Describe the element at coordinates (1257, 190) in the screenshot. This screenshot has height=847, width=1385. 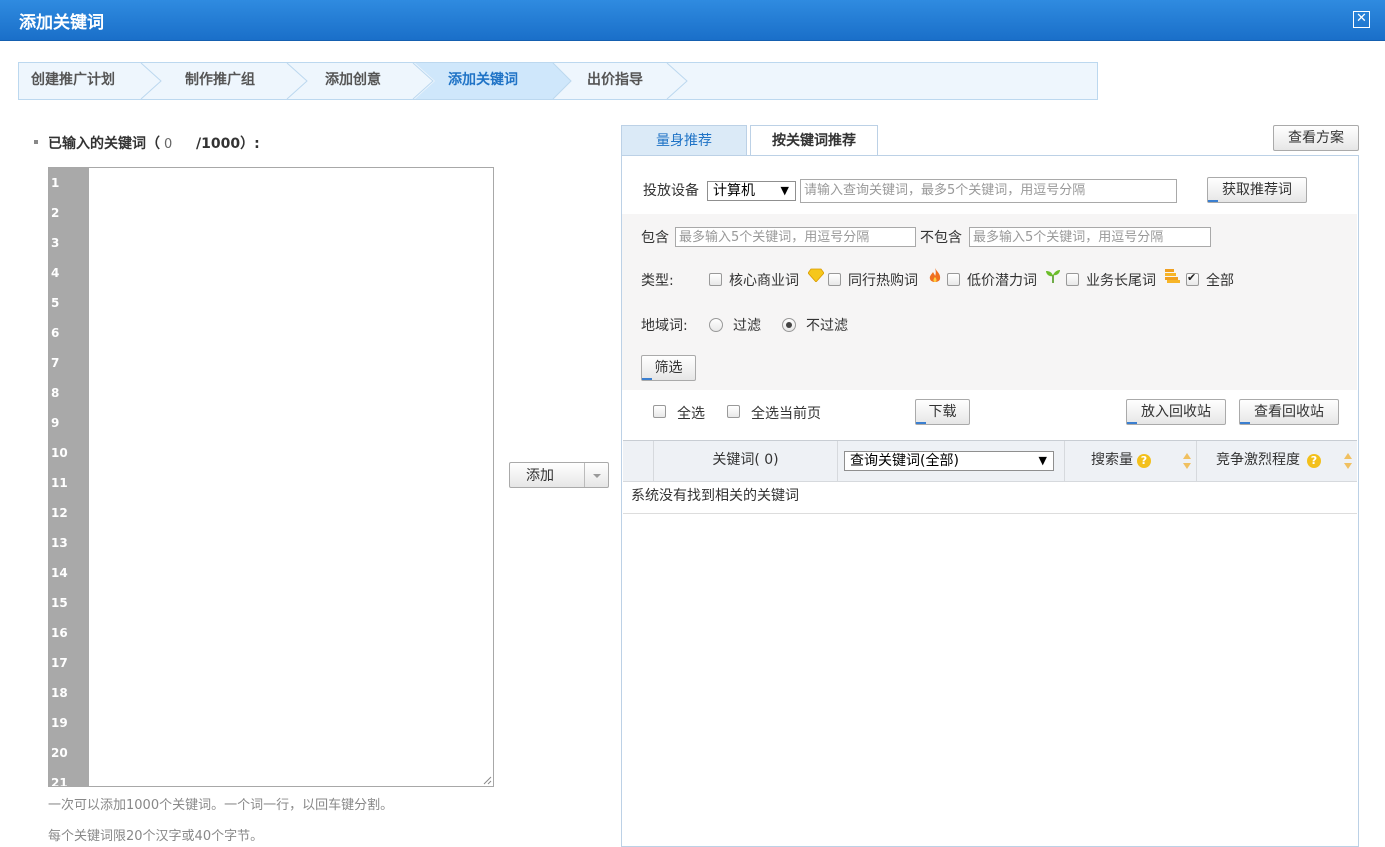
I see `fetch-recommend-button: 获取推荐词` at that location.